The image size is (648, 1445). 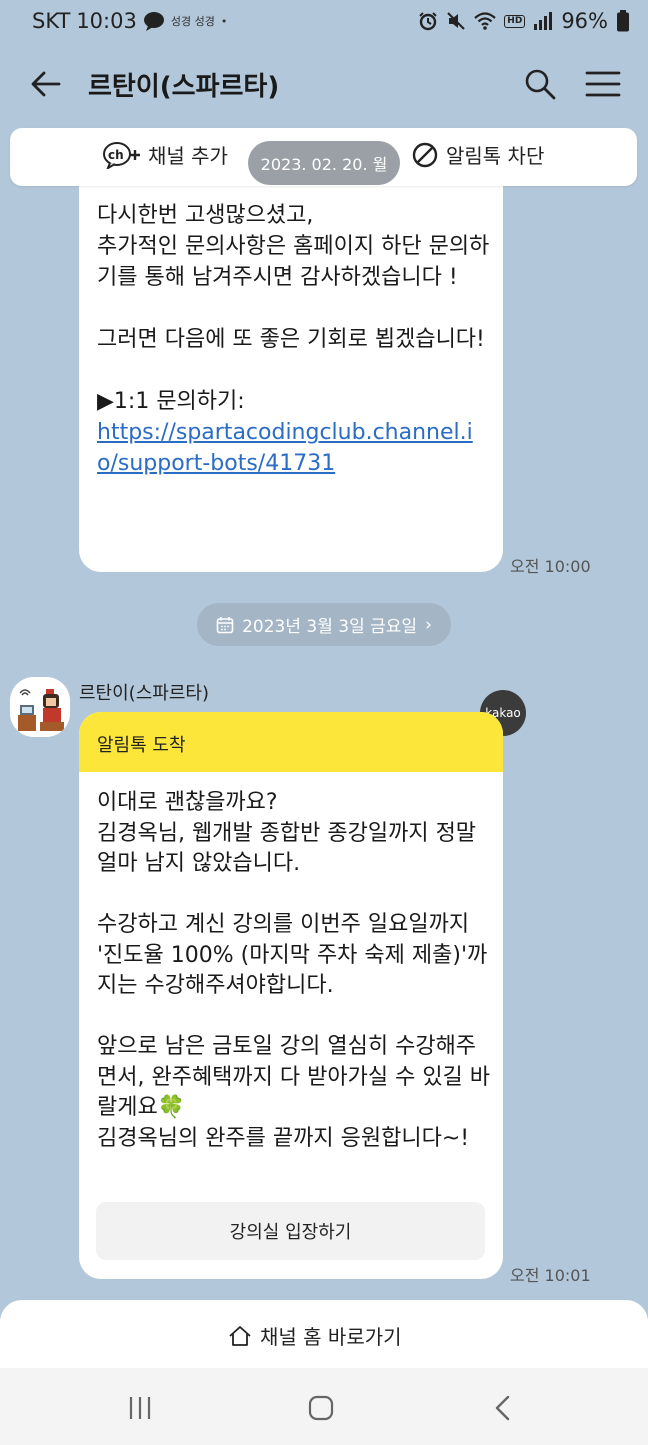 What do you see at coordinates (140, 1408) in the screenshot?
I see `recent-apps-icon` at bounding box center [140, 1408].